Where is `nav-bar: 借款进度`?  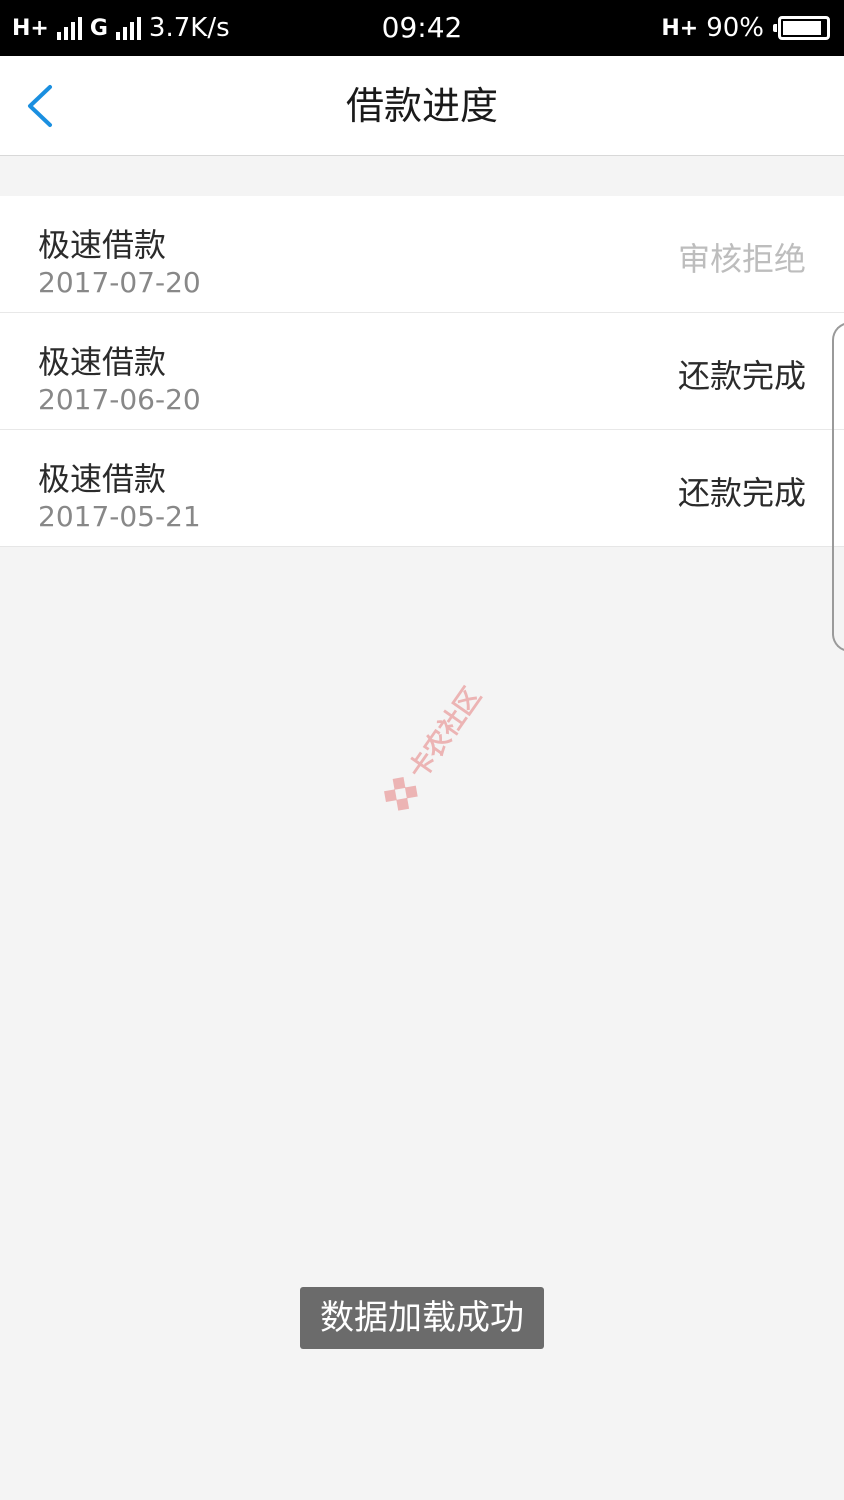
nav-bar: 借款进度 is located at coordinates (422, 106).